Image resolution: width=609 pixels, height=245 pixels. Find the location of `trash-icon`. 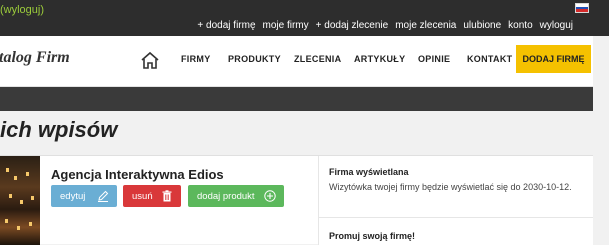

trash-icon is located at coordinates (167, 196).